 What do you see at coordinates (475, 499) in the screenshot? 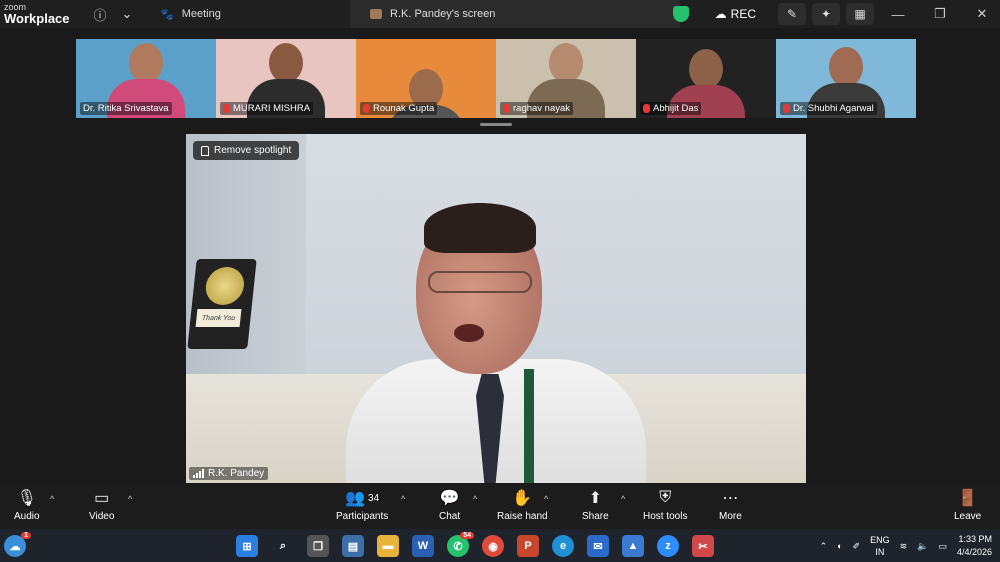
I see `chat-options-caret: ^` at bounding box center [475, 499].